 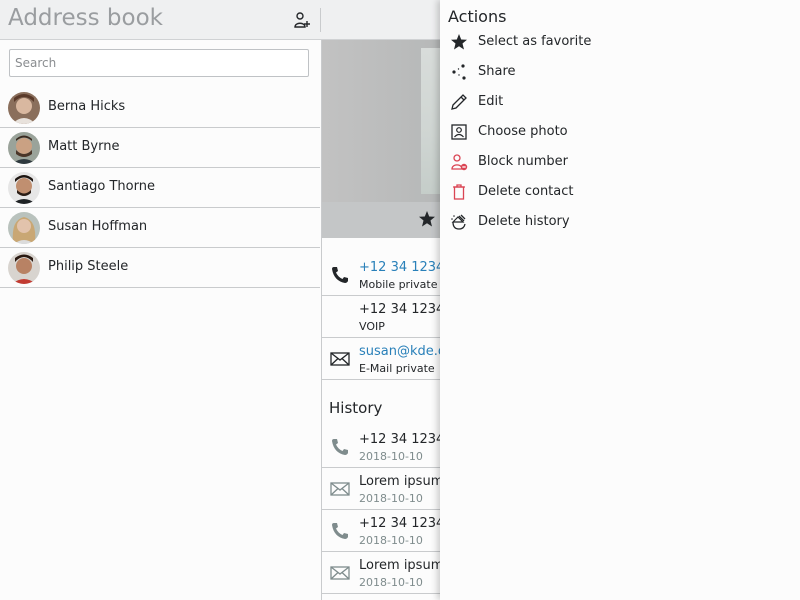 I want to click on action-label: Edit, so click(x=491, y=101).